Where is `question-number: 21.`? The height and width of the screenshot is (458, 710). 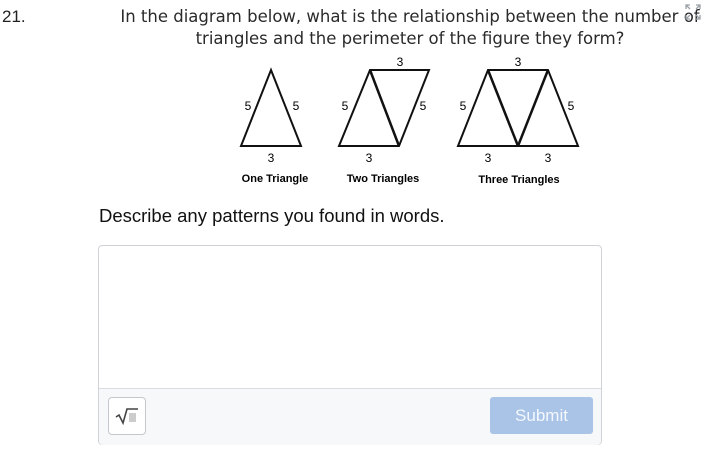 question-number: 21. is located at coordinates (14, 16).